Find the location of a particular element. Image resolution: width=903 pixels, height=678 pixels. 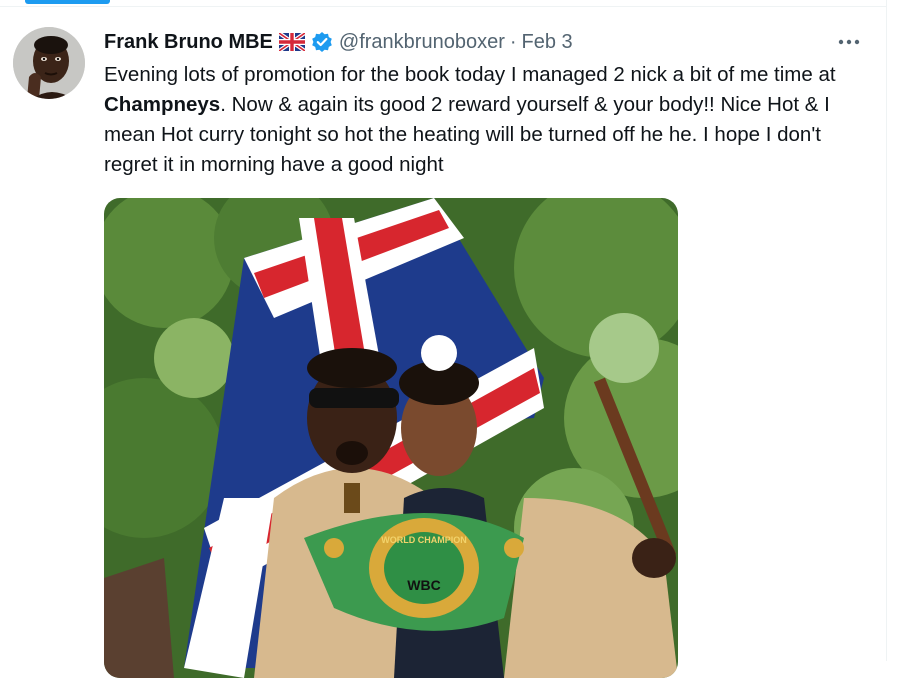

top-divider is located at coordinates (443, 3).